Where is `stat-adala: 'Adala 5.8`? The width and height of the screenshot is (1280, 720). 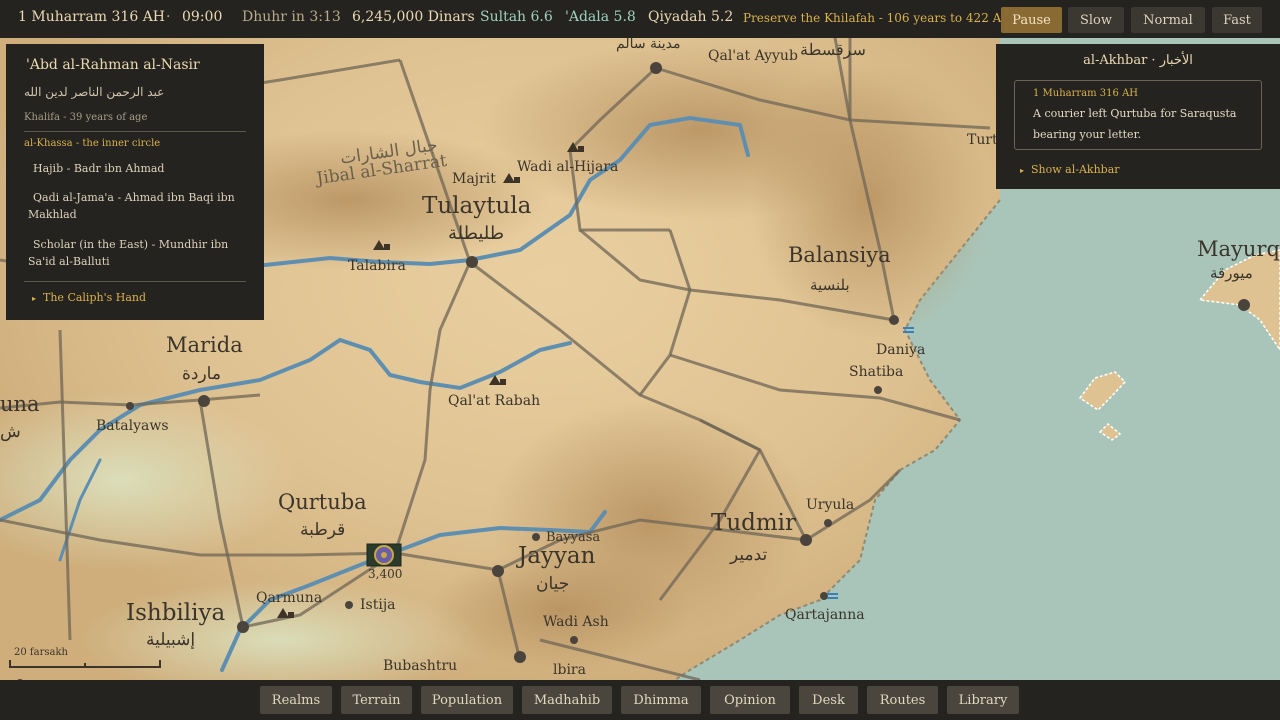 stat-adala: 'Adala 5.8 is located at coordinates (600, 17).